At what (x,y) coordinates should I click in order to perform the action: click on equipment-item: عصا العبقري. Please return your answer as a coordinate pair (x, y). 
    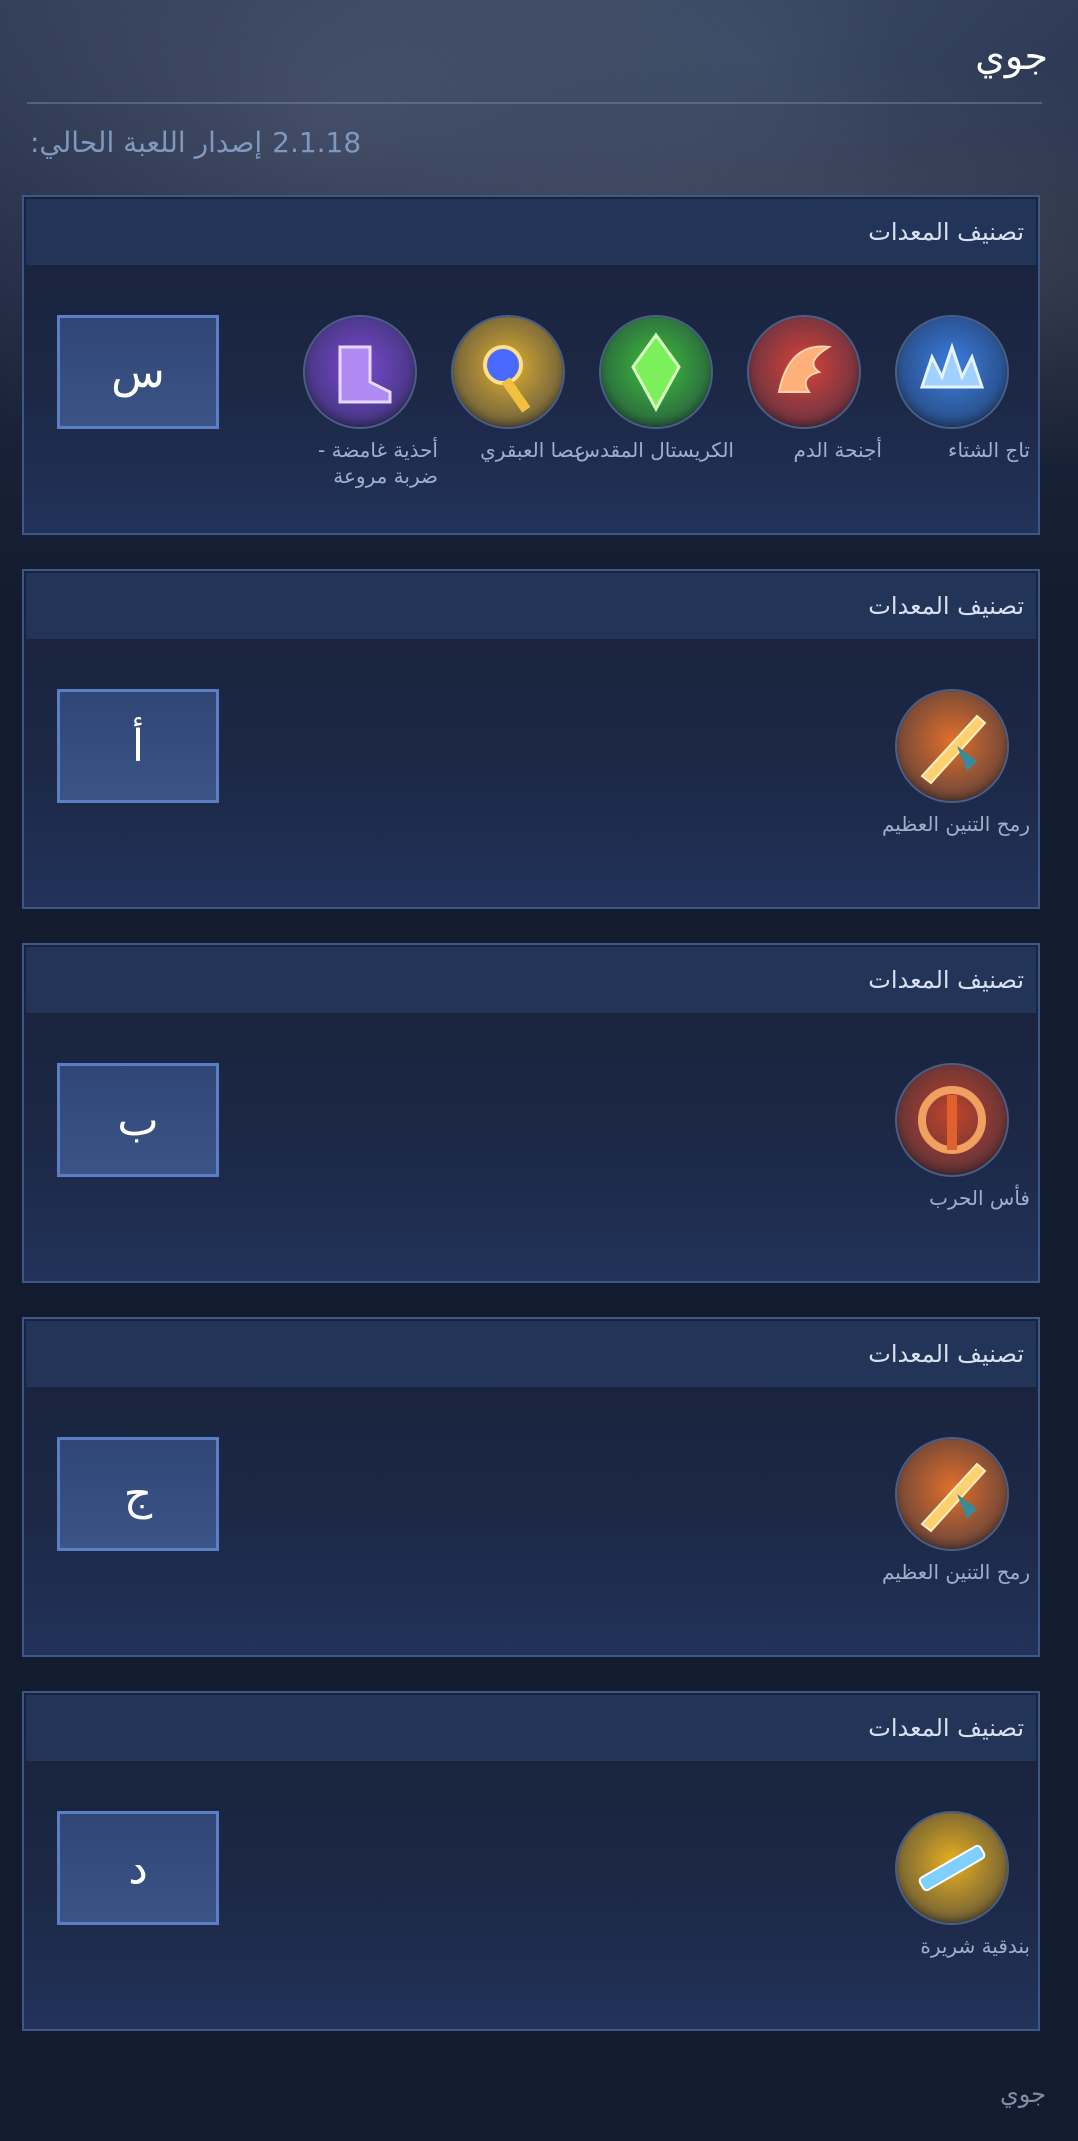
    Looking at the image, I should click on (518, 402).